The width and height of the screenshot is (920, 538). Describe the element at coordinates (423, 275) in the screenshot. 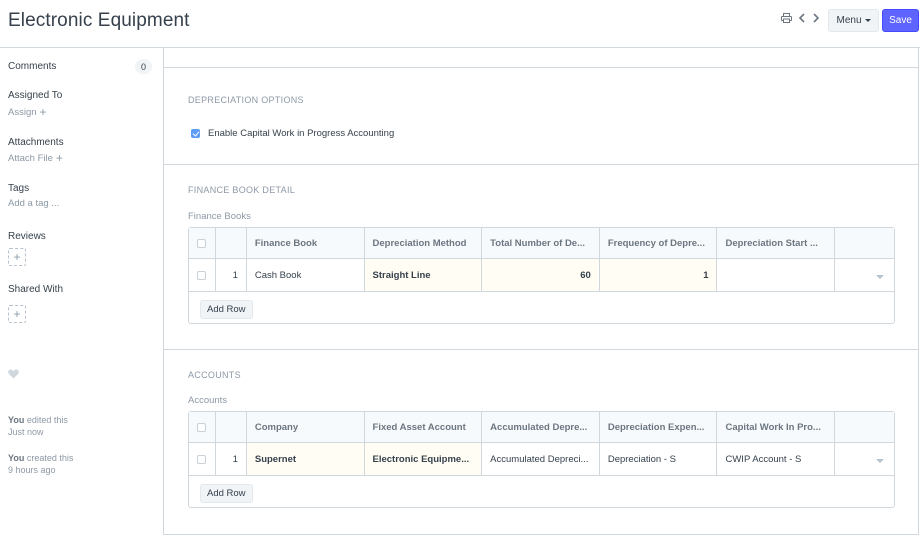

I see `depreciation-method-cell: Straight Line` at that location.